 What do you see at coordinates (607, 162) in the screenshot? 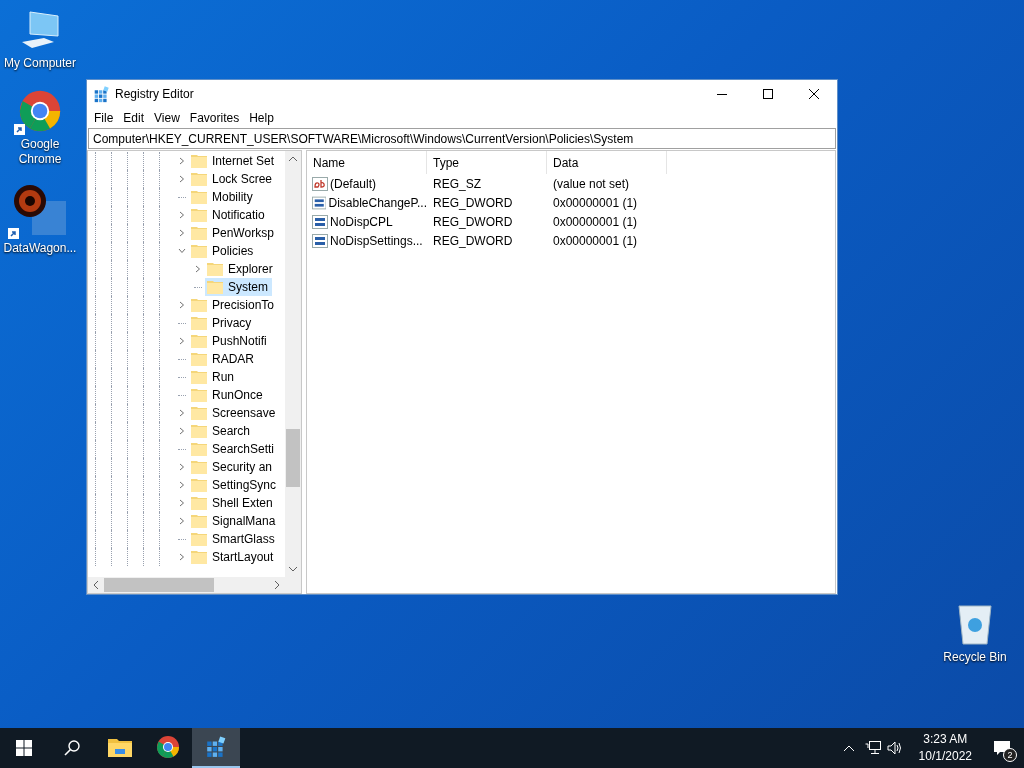
I see `column-header: Data` at bounding box center [607, 162].